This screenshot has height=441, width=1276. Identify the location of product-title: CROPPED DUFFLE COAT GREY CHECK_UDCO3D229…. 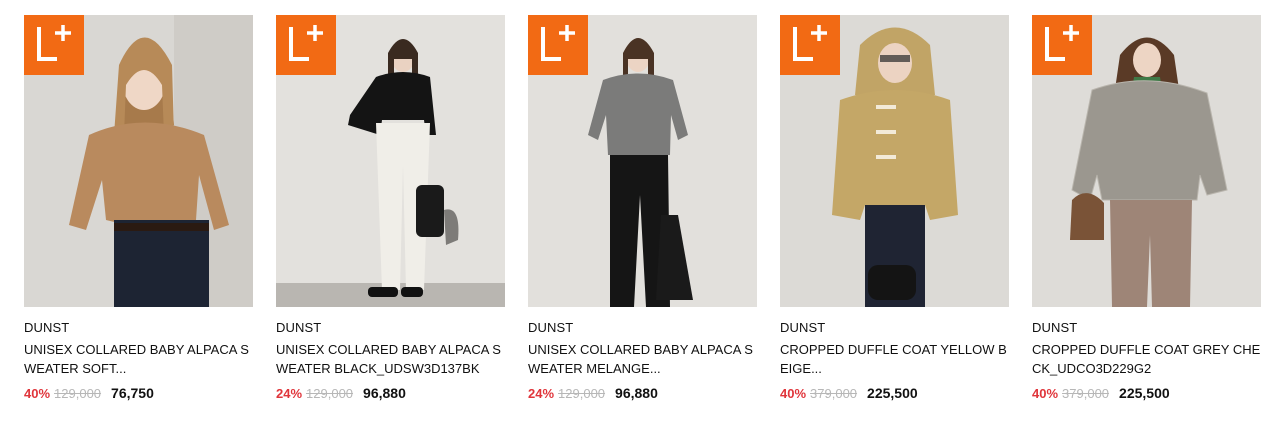
(1146, 359).